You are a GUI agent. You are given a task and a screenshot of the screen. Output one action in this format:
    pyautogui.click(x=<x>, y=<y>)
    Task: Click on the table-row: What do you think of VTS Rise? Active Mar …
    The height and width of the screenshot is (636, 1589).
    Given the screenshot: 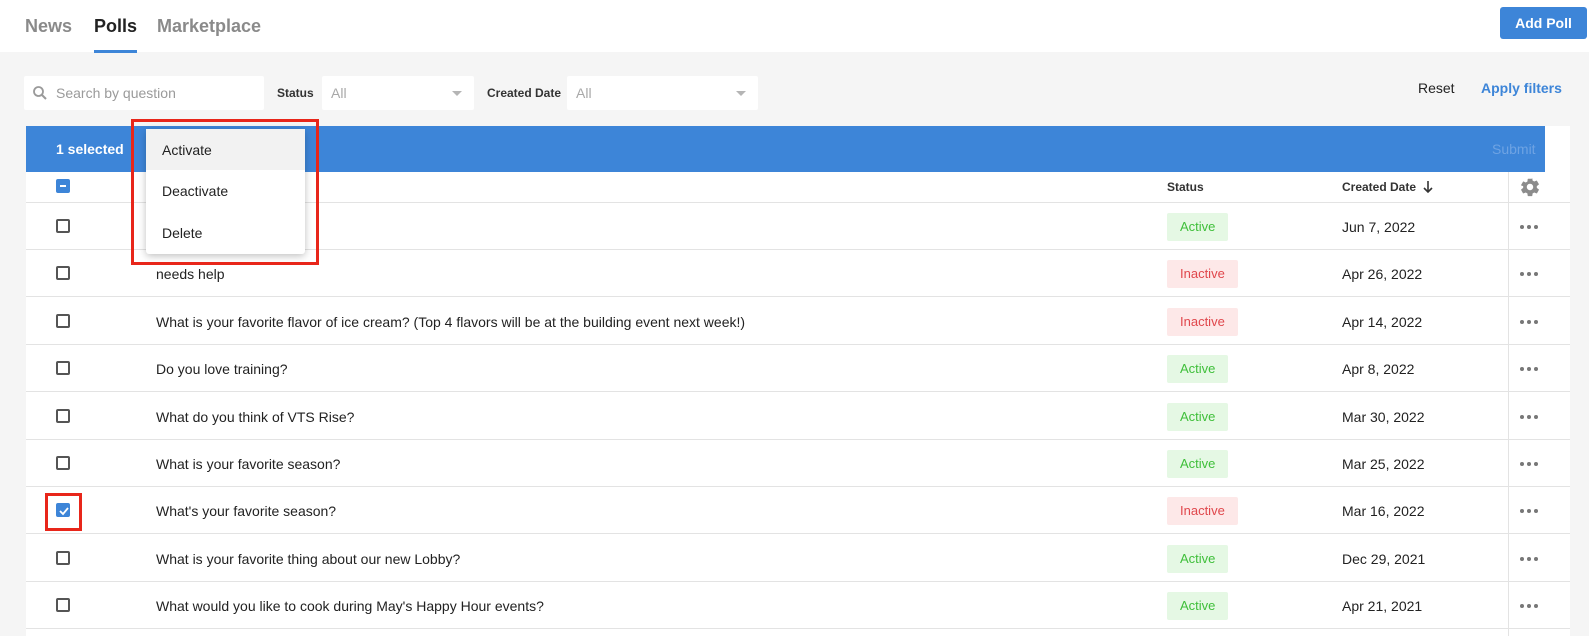 What is the action you would take?
    pyautogui.click(x=798, y=416)
    